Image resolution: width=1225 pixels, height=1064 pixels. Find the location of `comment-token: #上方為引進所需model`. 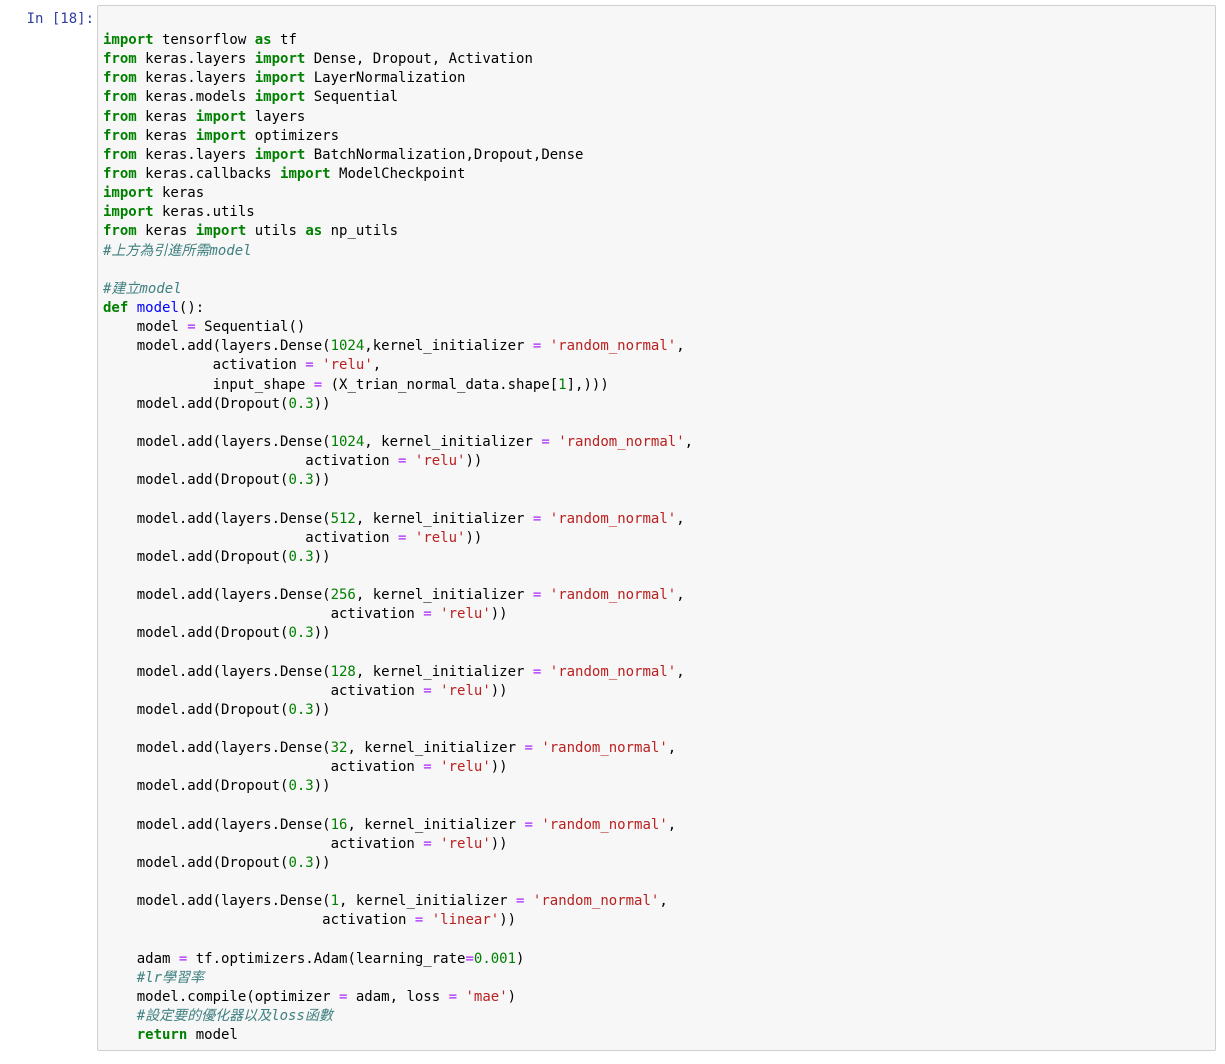

comment-token: #上方為引進所需model is located at coordinates (177, 250).